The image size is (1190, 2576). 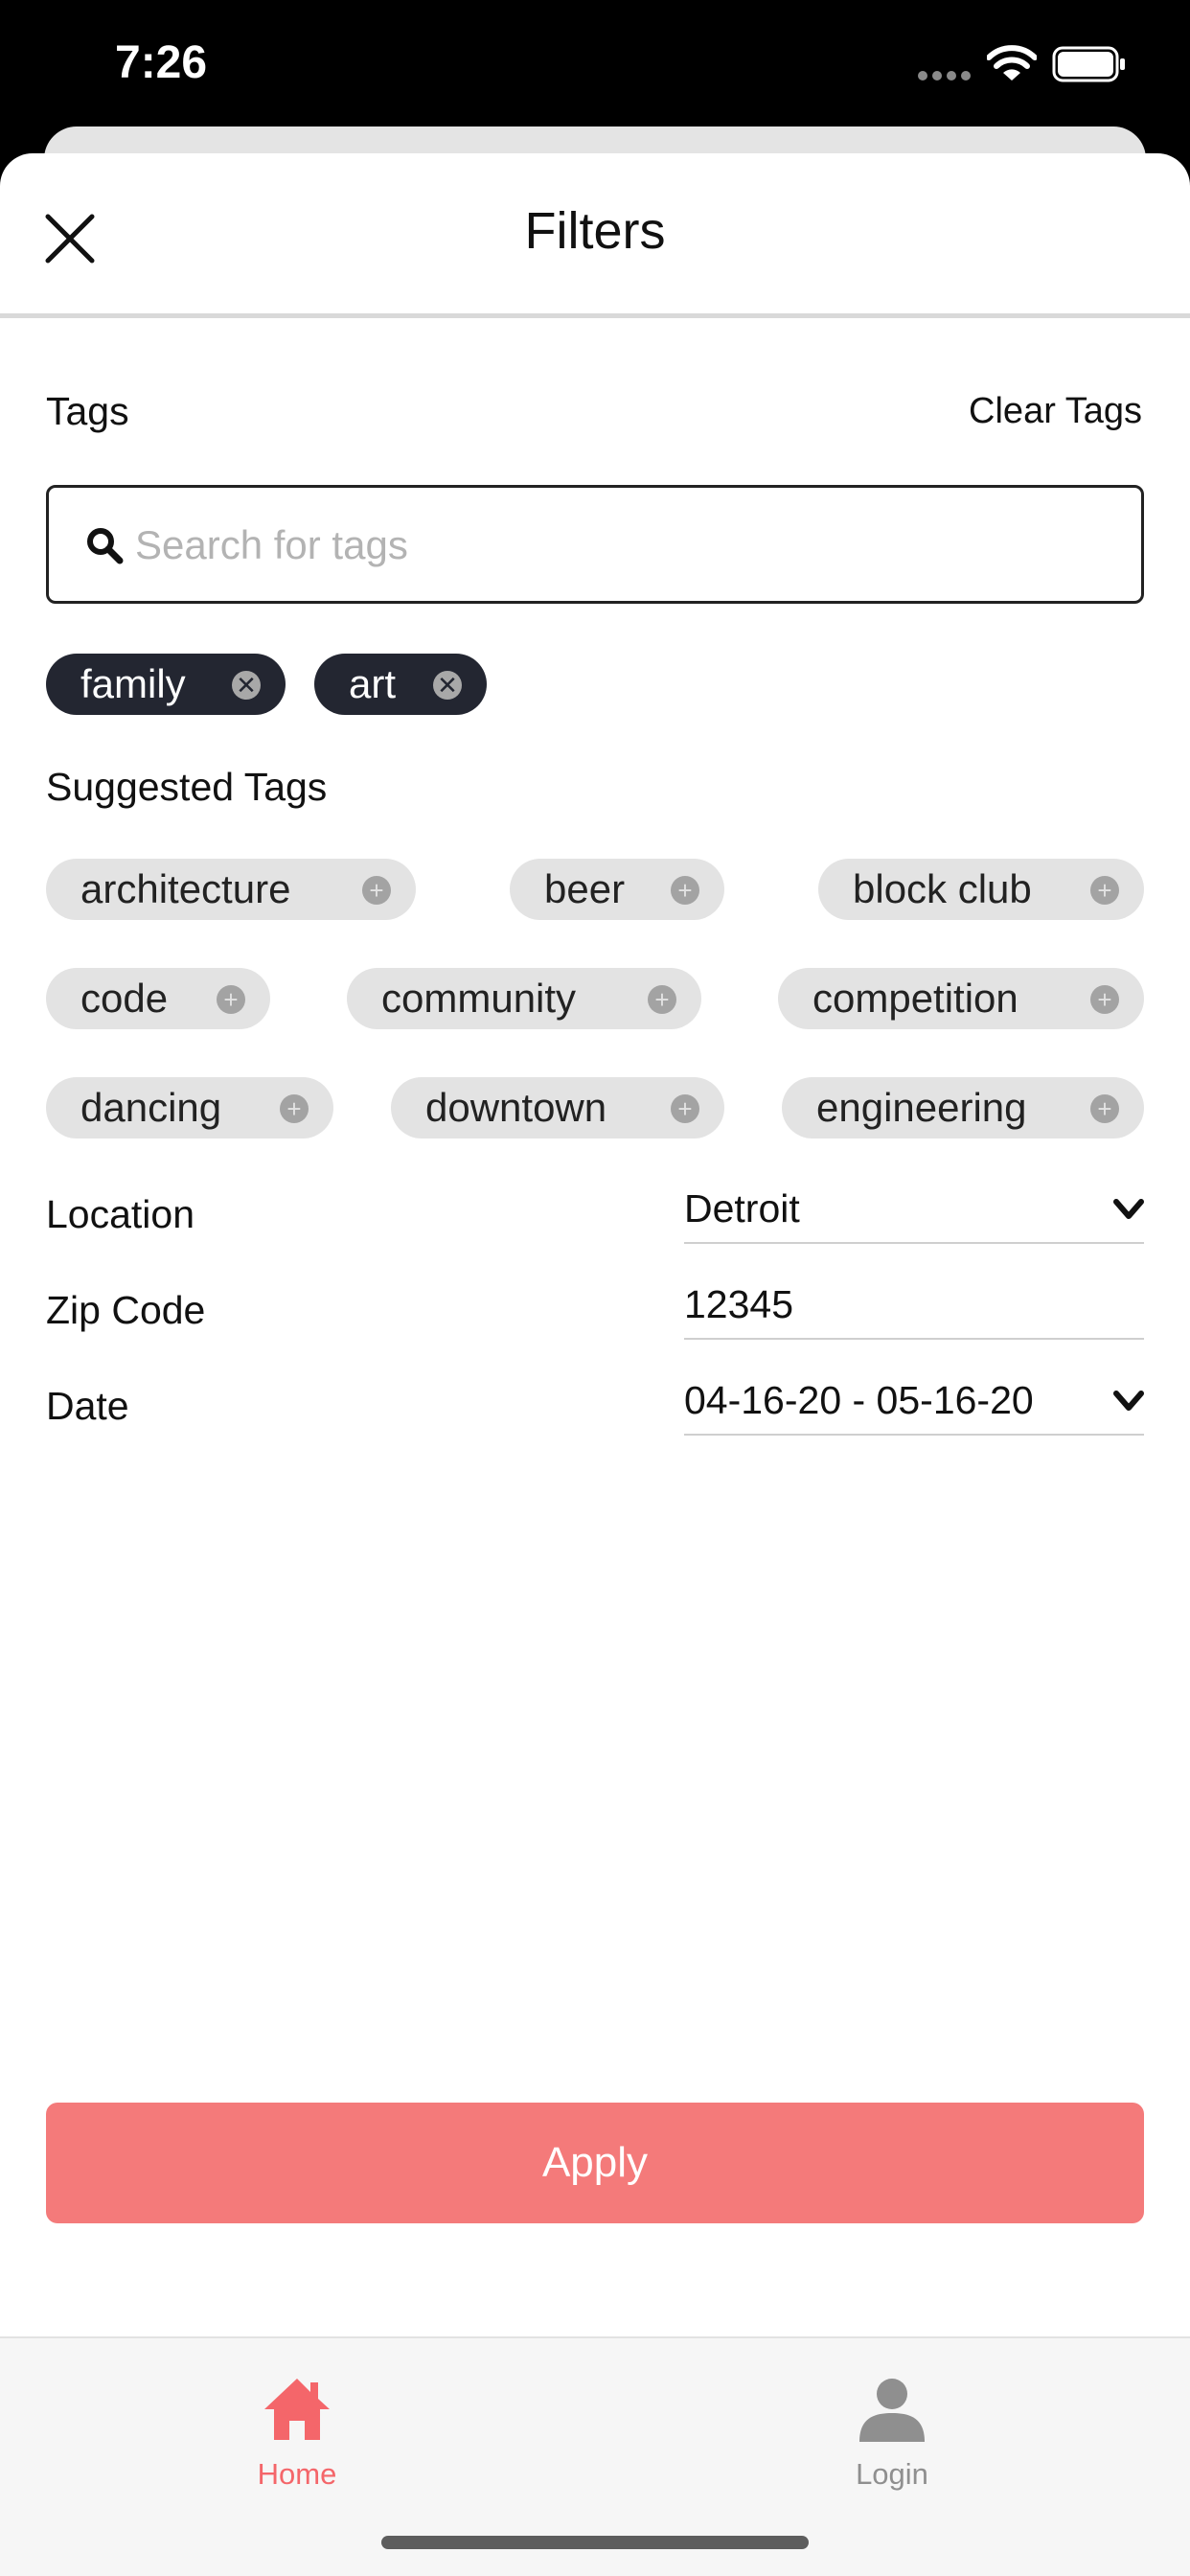 I want to click on suggested-tags-label: Suggested Tags, so click(x=187, y=787).